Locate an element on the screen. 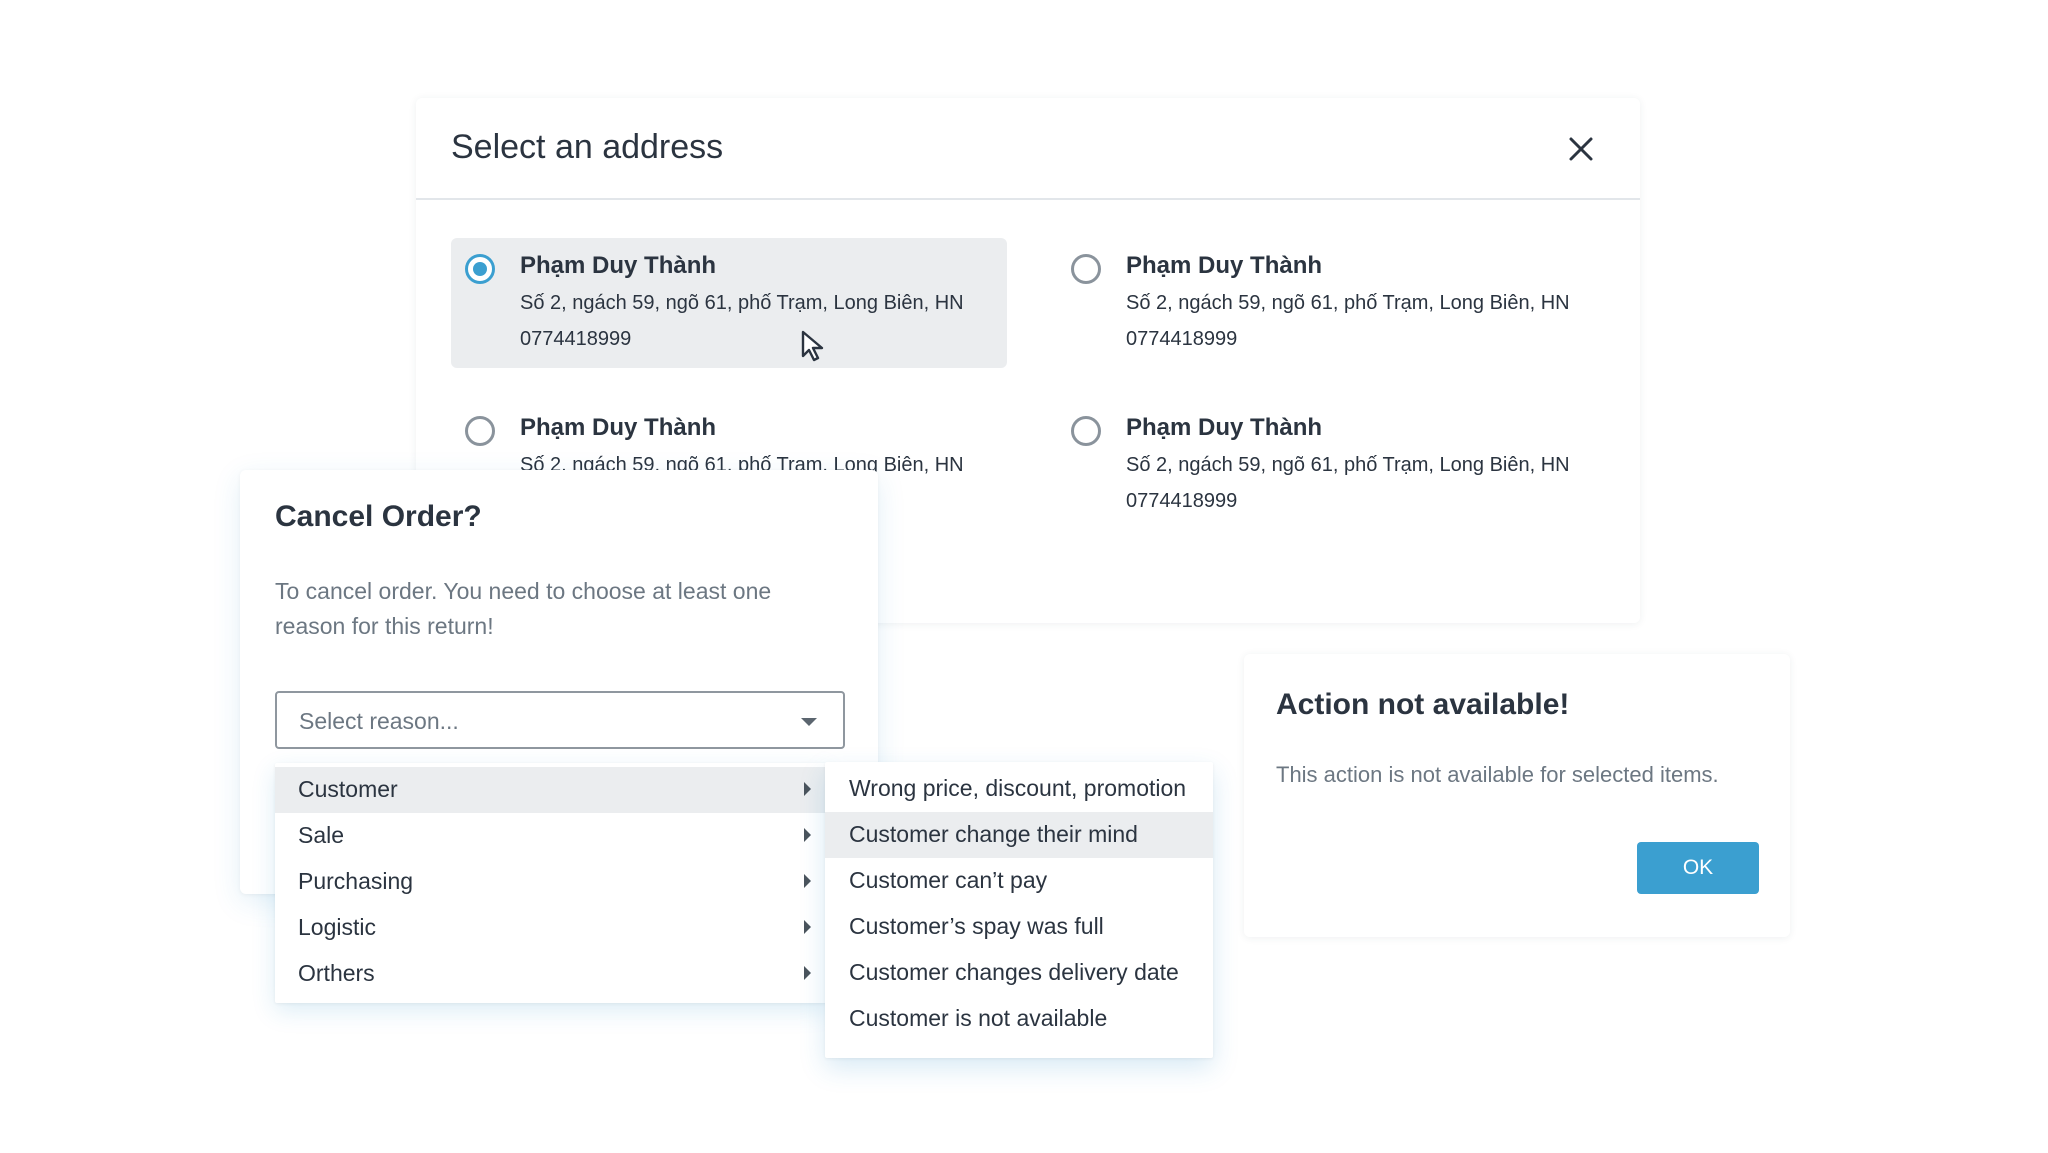 This screenshot has width=2048, height=1153. menu-item-label: Logistic is located at coordinates (337, 927).